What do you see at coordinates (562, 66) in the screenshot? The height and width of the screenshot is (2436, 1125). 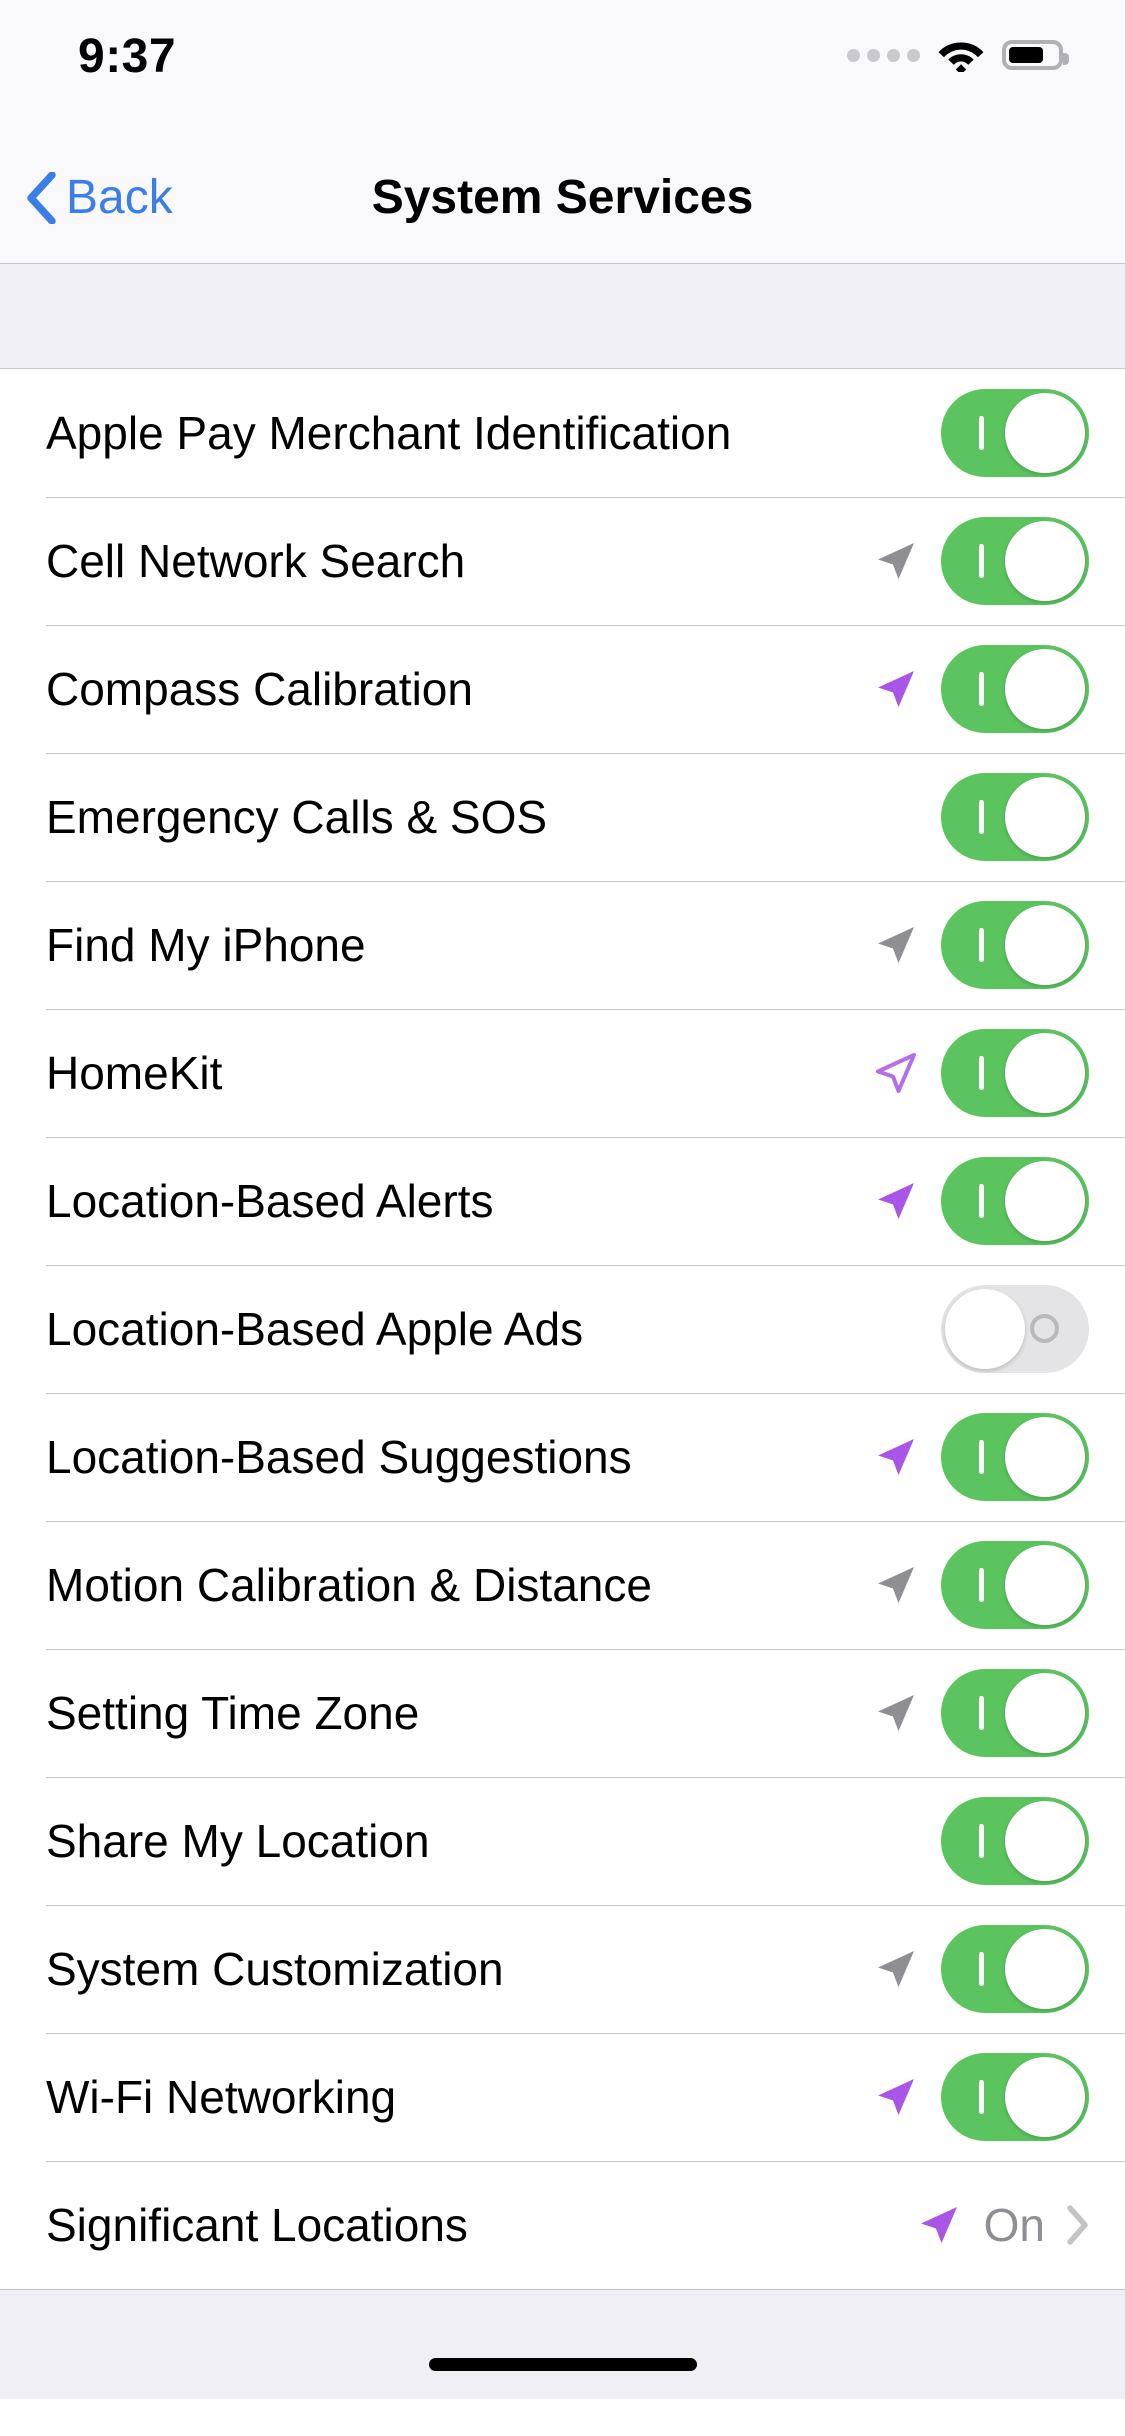 I see `status-bar: 9:37` at bounding box center [562, 66].